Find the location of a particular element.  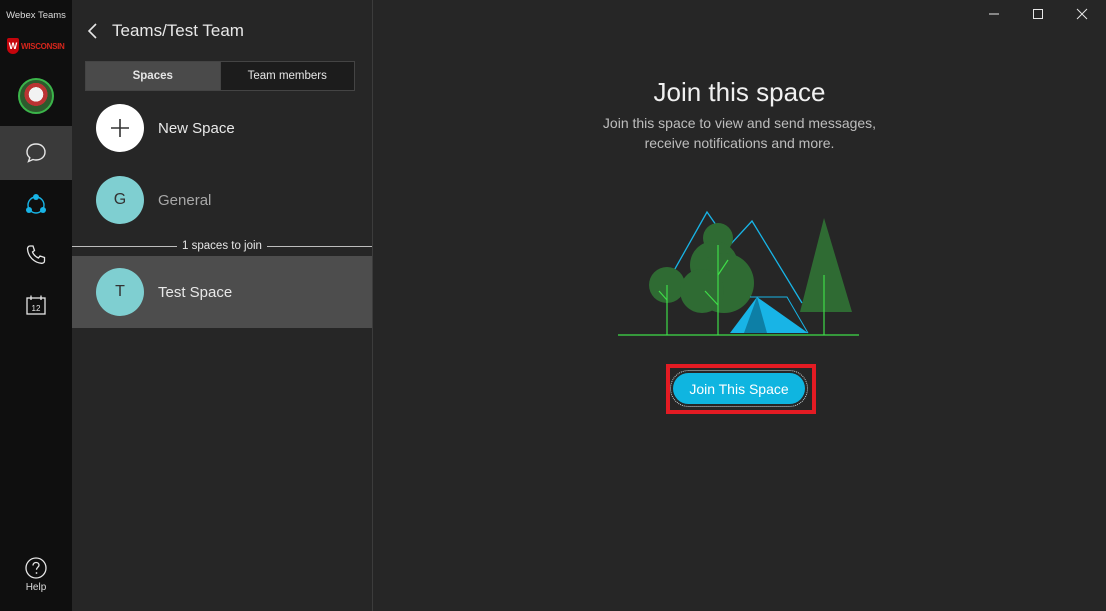

rail-meetings-button: 12 is located at coordinates (36, 305).